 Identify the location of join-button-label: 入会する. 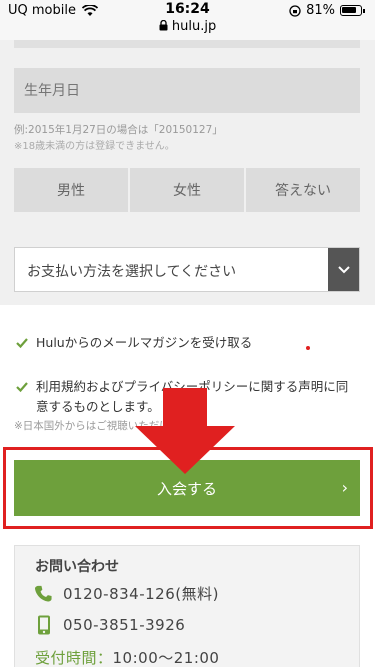
(186, 488).